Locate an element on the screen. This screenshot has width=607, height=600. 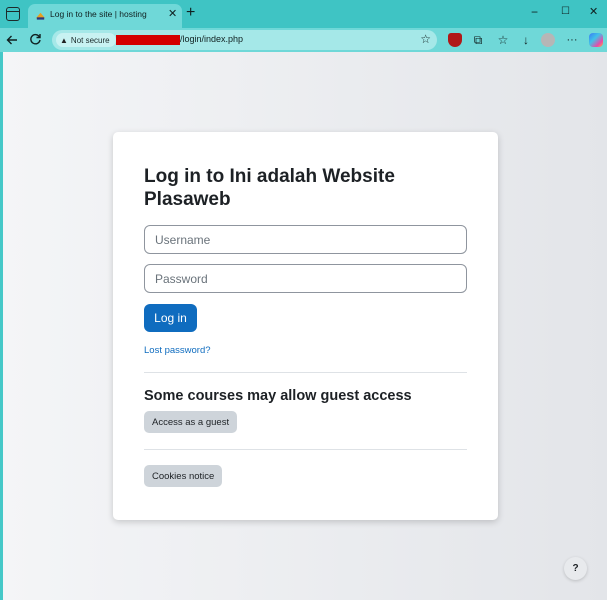
tab-title: Log in to the site | hosting is located at coordinates (98, 14).